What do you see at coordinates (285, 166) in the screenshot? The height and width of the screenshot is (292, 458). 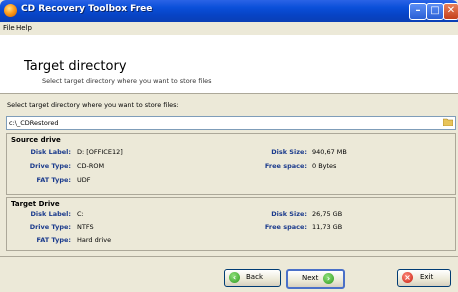 I see `source-free-space-label: Free space:` at bounding box center [285, 166].